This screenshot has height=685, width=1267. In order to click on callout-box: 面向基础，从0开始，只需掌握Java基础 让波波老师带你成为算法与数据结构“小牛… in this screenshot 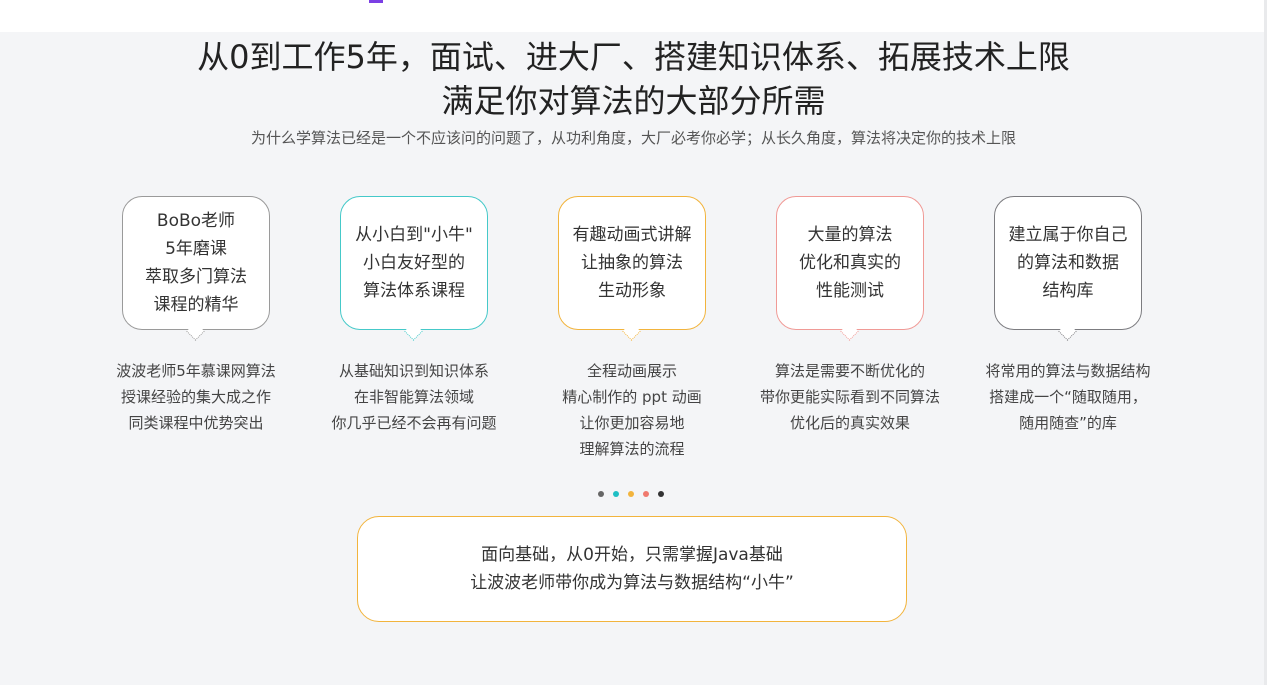, I will do `click(632, 569)`.